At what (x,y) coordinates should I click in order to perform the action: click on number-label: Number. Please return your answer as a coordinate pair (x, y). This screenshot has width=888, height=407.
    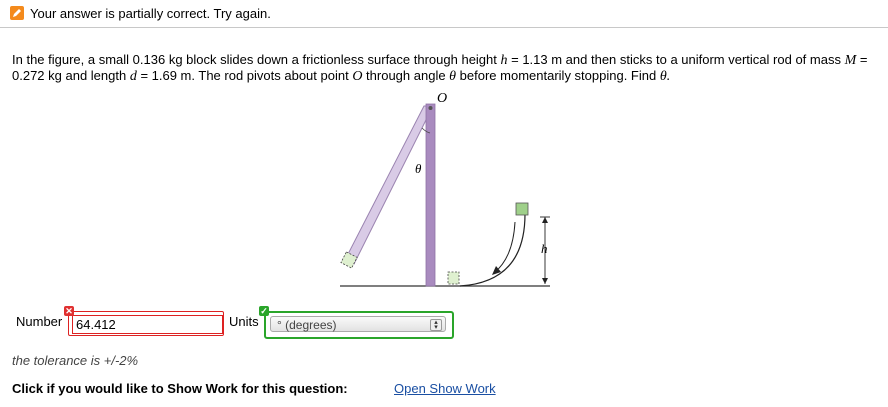
    Looking at the image, I should click on (39, 321).